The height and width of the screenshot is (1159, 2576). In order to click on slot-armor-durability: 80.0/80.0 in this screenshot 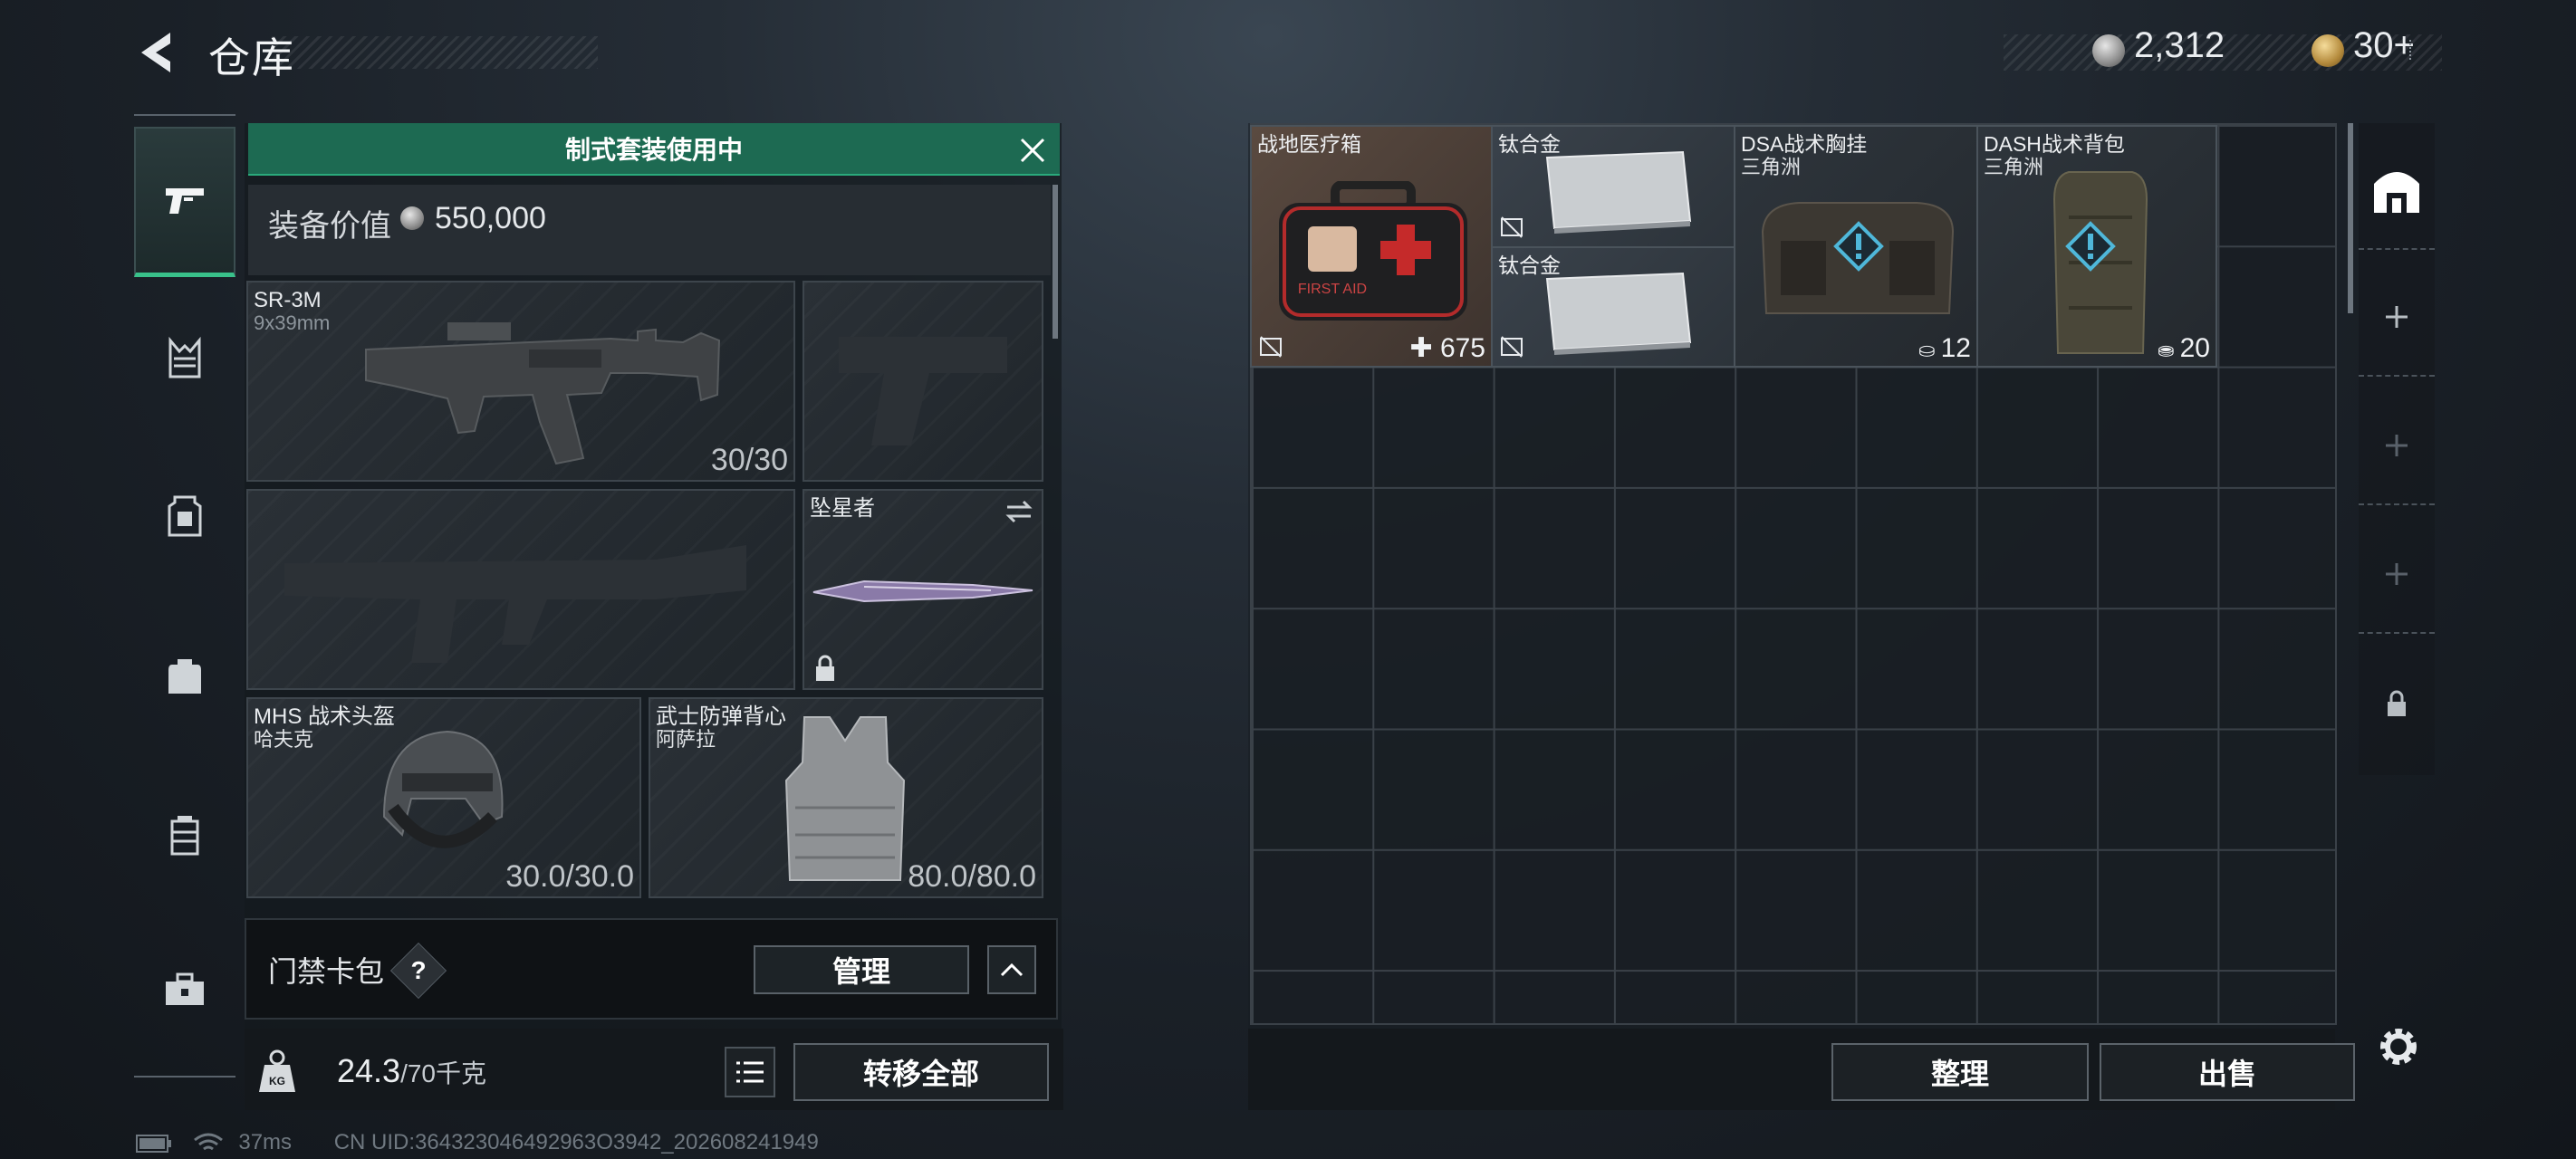, I will do `click(972, 876)`.